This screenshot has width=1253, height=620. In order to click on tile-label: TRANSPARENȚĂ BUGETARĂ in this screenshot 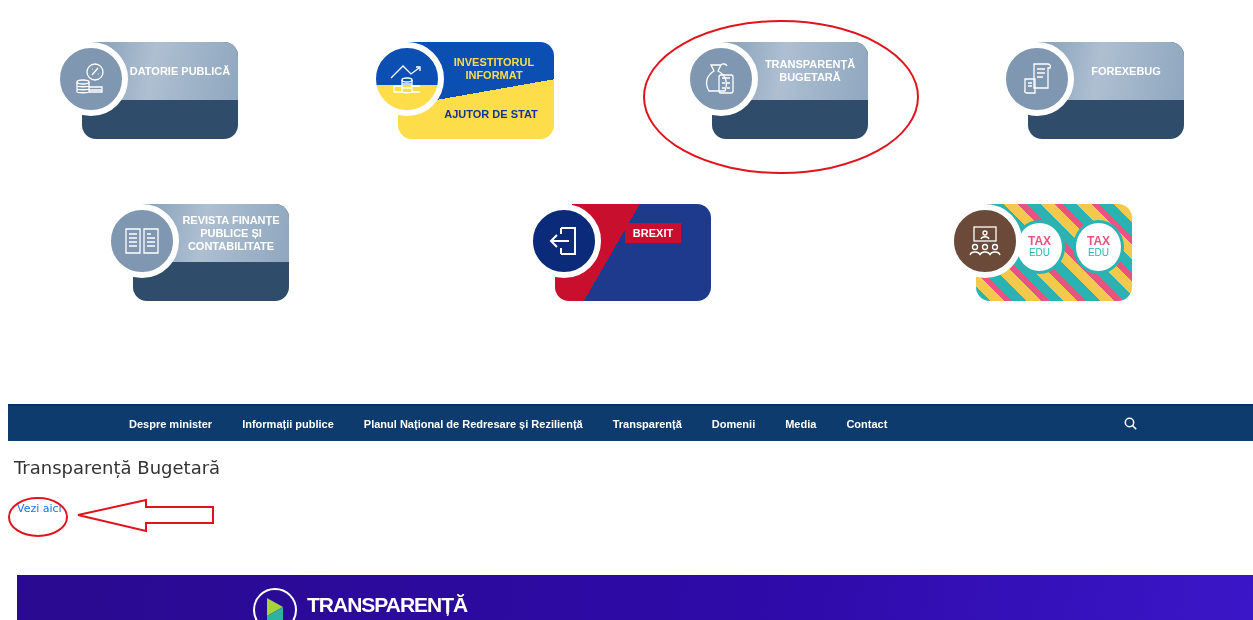, I will do `click(810, 71)`.